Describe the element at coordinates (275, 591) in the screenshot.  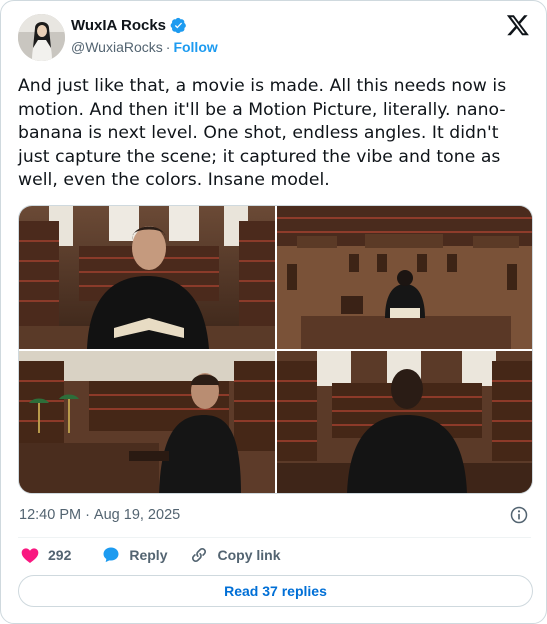
I see `read-replies-button: Read 37 replies` at that location.